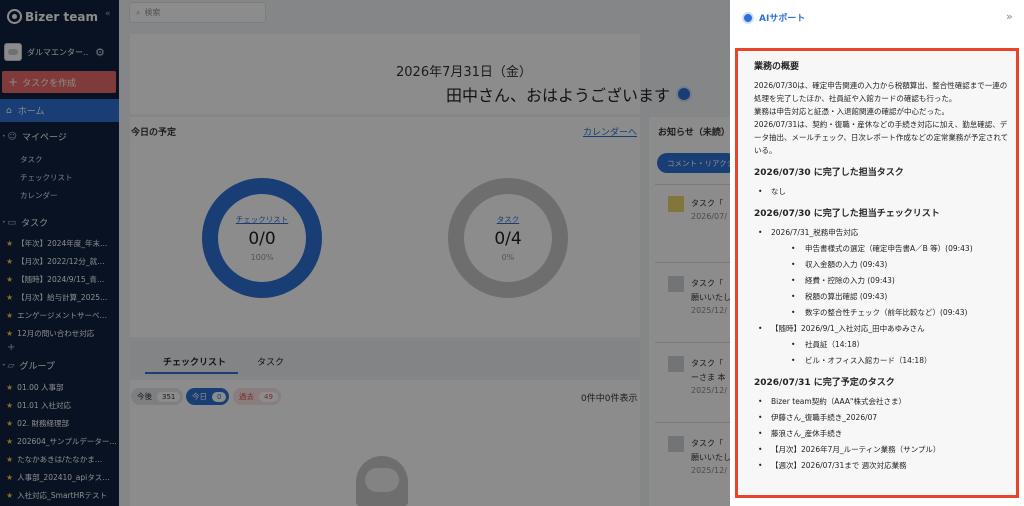 Image resolution: width=1024 pixels, height=506 pixels. Describe the element at coordinates (893, 352) in the screenshot. I see `checklist-subitems: 社員証（14:18） ビル・オフィス入館カード（14:18）` at that location.